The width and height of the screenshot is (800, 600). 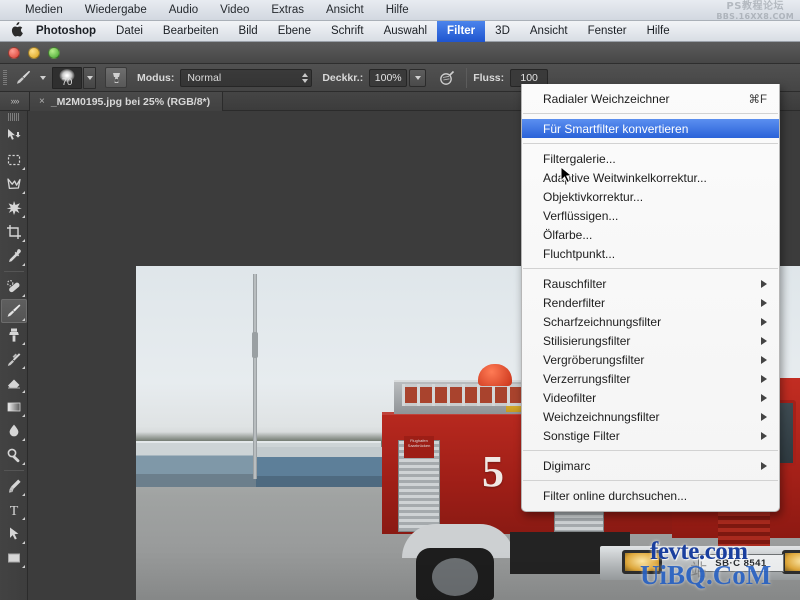 I want to click on menu-schrift: Schrift, so click(x=347, y=31).